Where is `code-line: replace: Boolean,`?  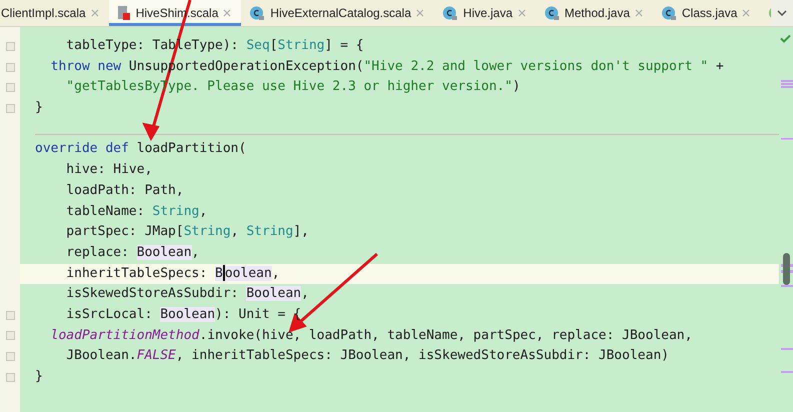
code-line: replace: Boolean, is located at coordinates (132, 253).